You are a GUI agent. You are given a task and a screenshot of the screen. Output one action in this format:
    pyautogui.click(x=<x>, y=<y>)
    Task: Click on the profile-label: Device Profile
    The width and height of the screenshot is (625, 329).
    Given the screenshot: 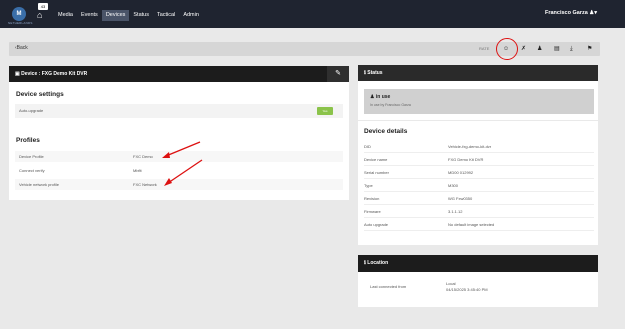 What is the action you would take?
    pyautogui.click(x=31, y=156)
    